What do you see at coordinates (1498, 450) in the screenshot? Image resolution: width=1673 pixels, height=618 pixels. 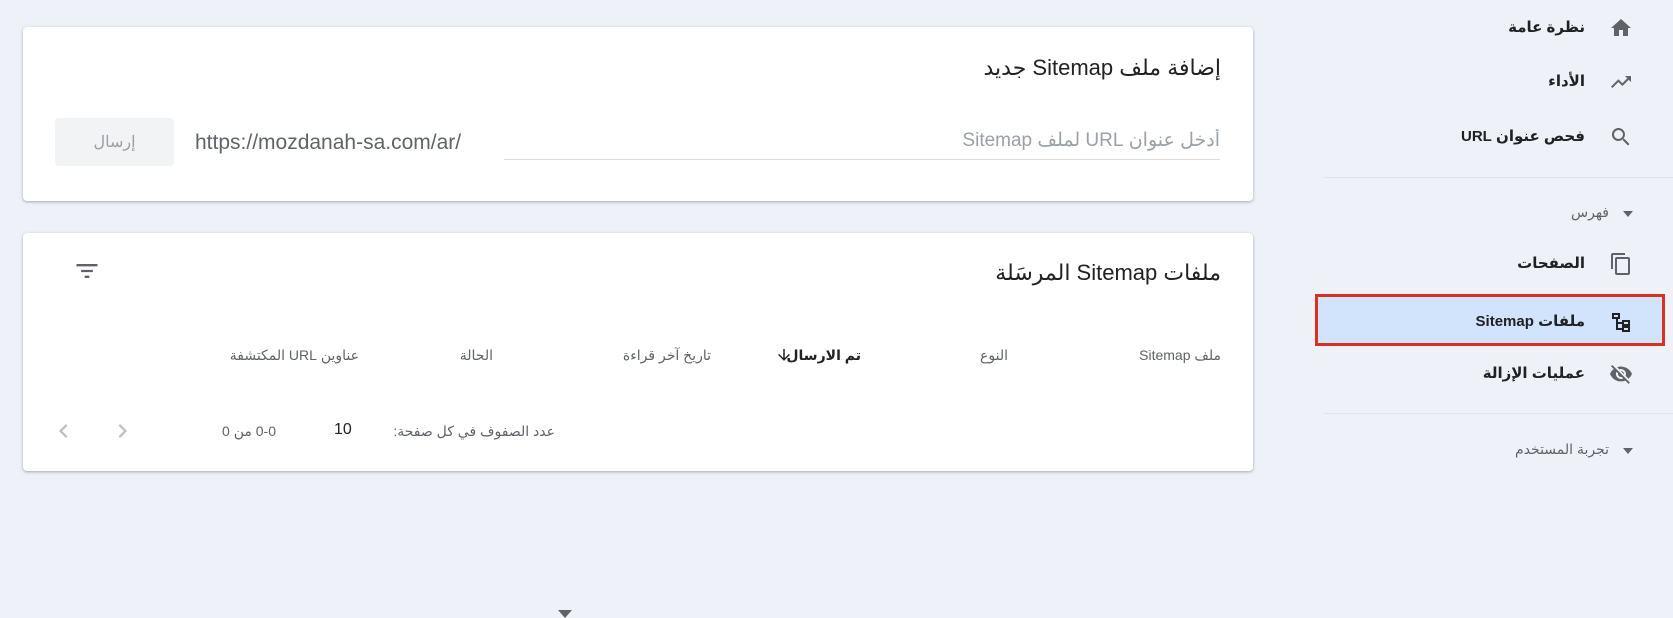 I see `sidebar-section-ux: تجربة المستخدم` at bounding box center [1498, 450].